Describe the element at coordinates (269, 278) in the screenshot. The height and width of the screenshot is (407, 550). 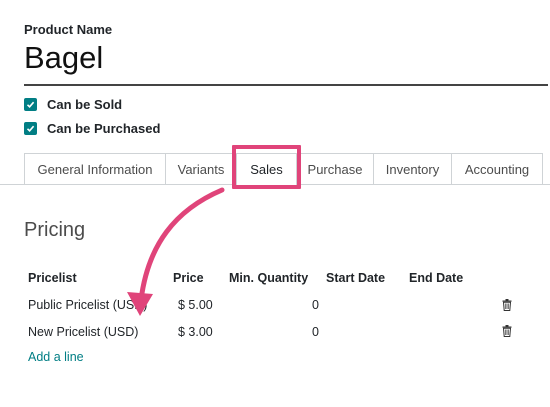
I see `column-header-min-quantity: Min. Quantity` at that location.